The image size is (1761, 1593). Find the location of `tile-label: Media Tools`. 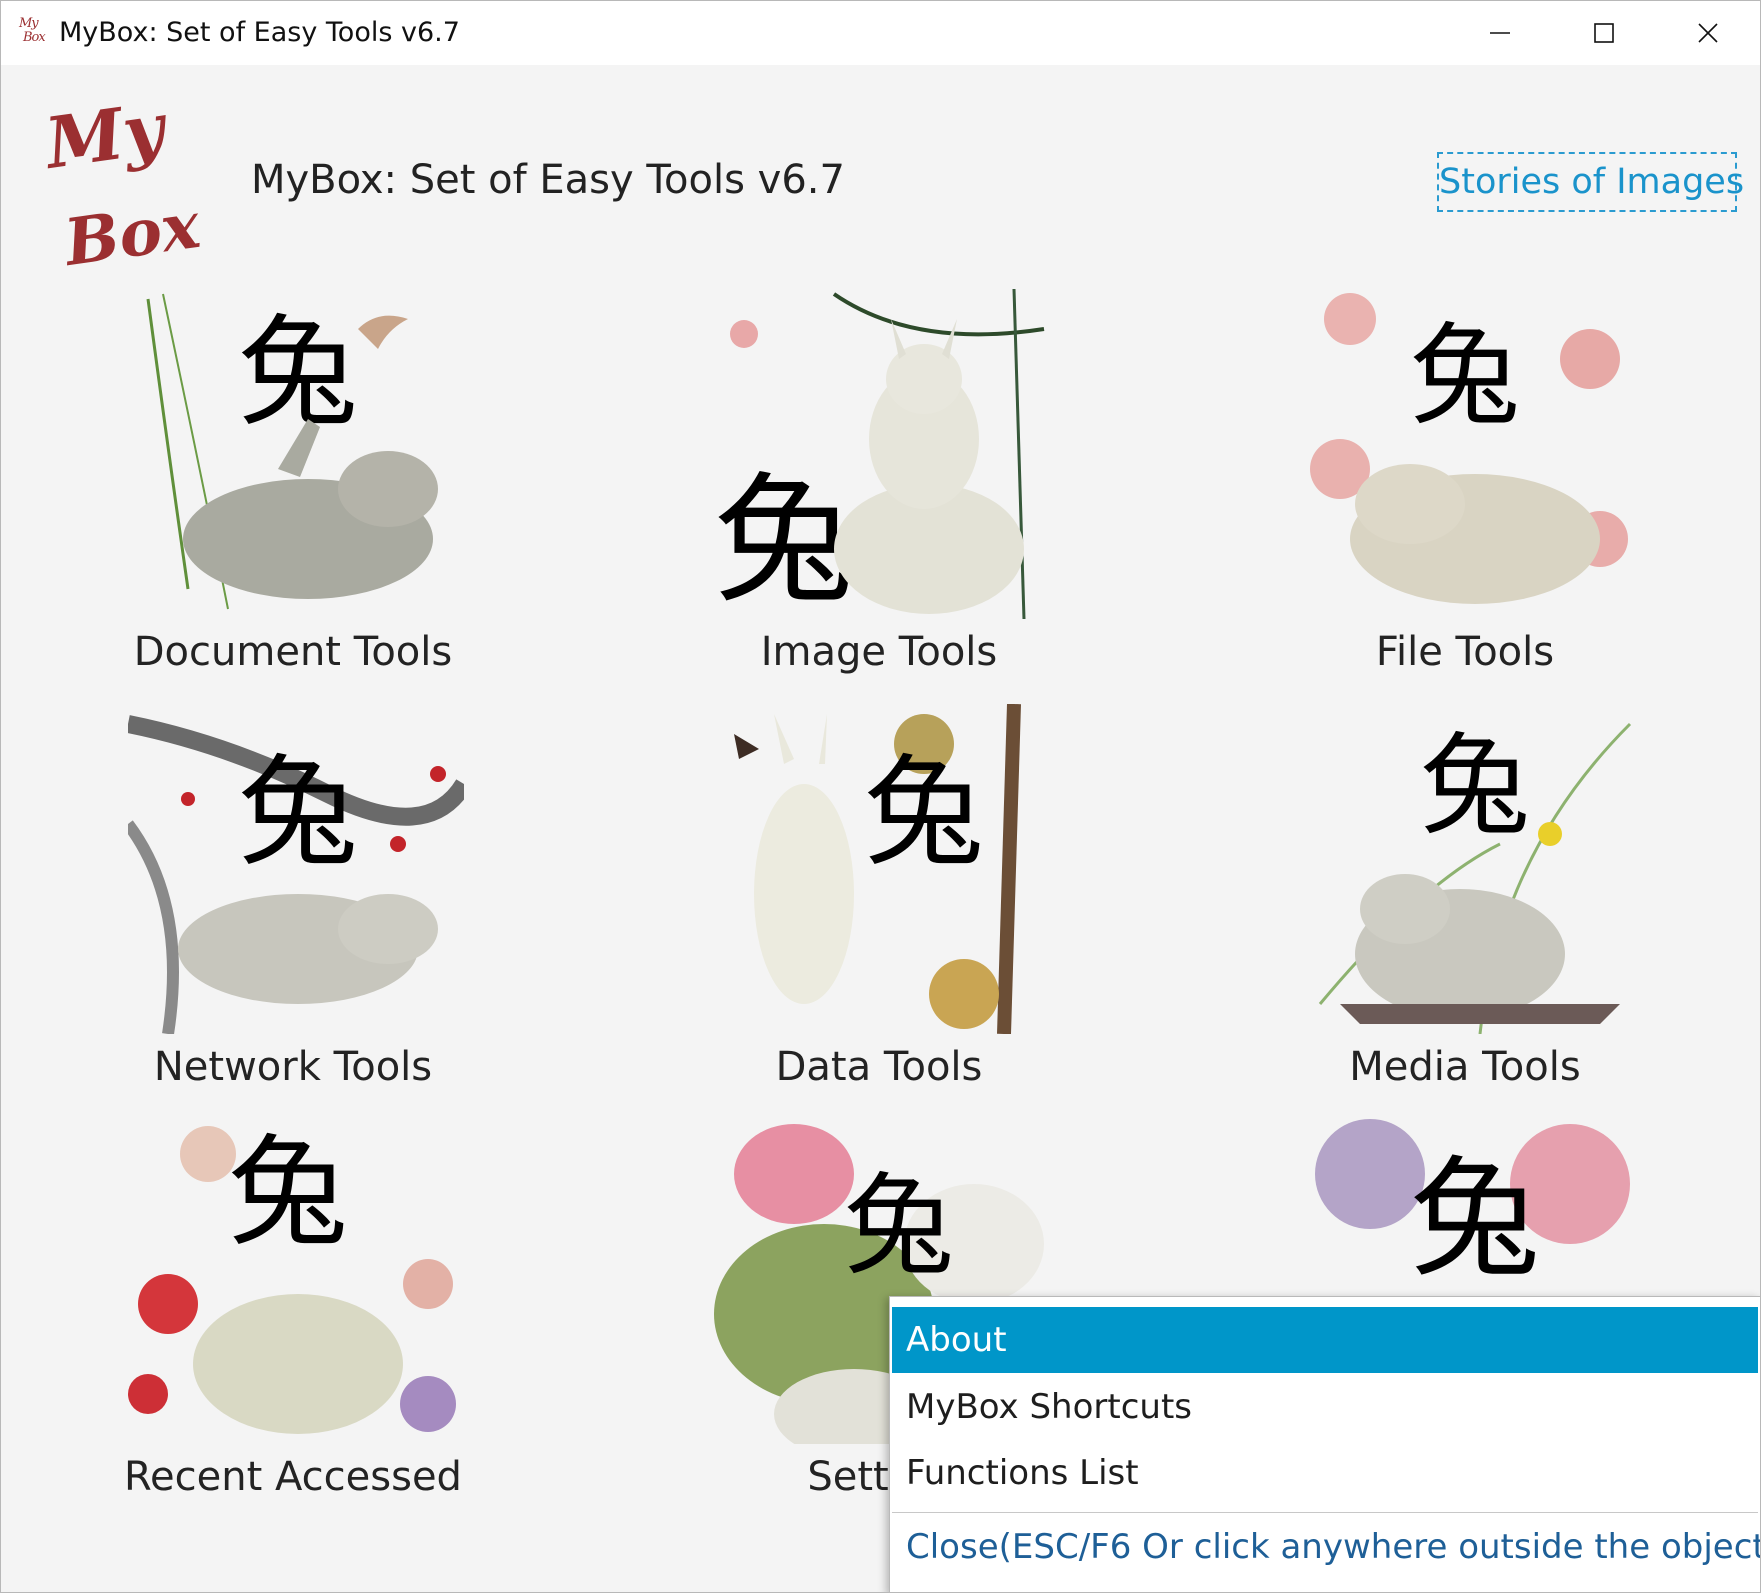

tile-label: Media Tools is located at coordinates (1465, 1067).